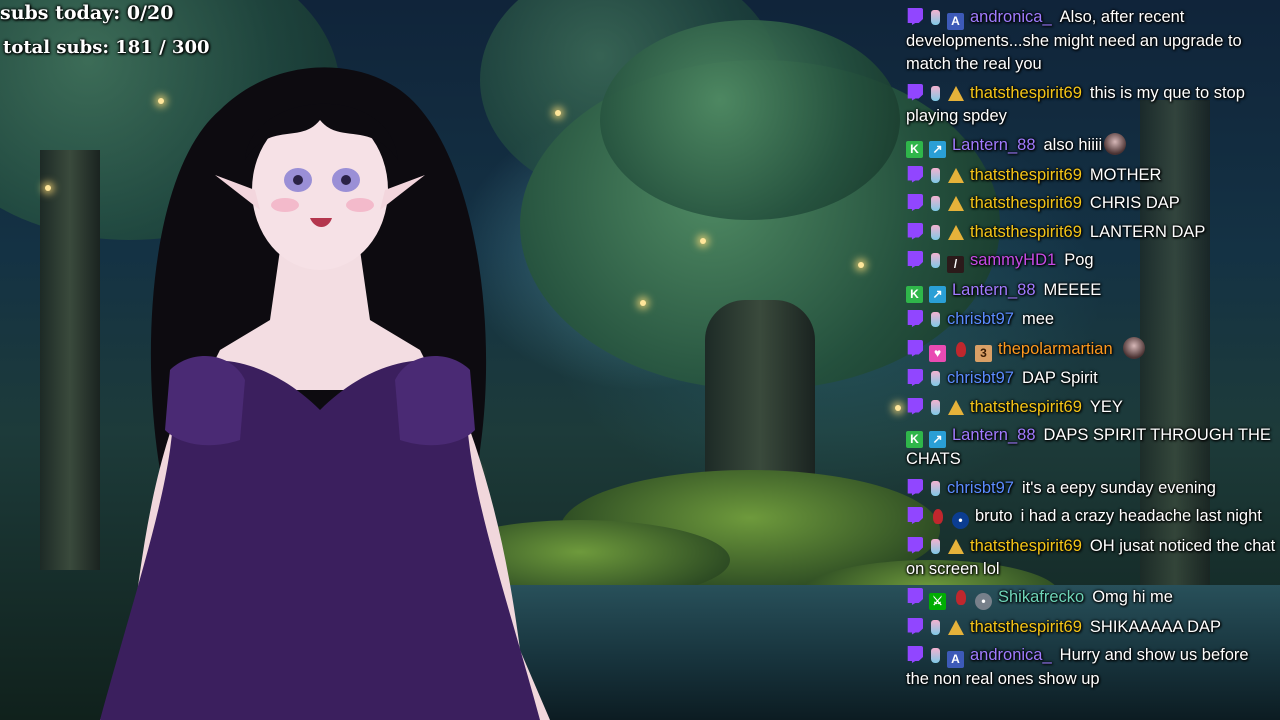  I want to click on chat-text: i had a crazy headache last night, so click(1141, 516).